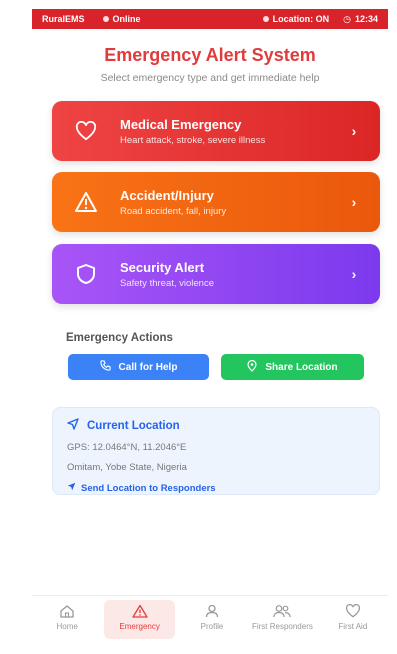 Image resolution: width=397 pixels, height=654 pixels. I want to click on send-location-label: Send Location to Responders, so click(148, 488).